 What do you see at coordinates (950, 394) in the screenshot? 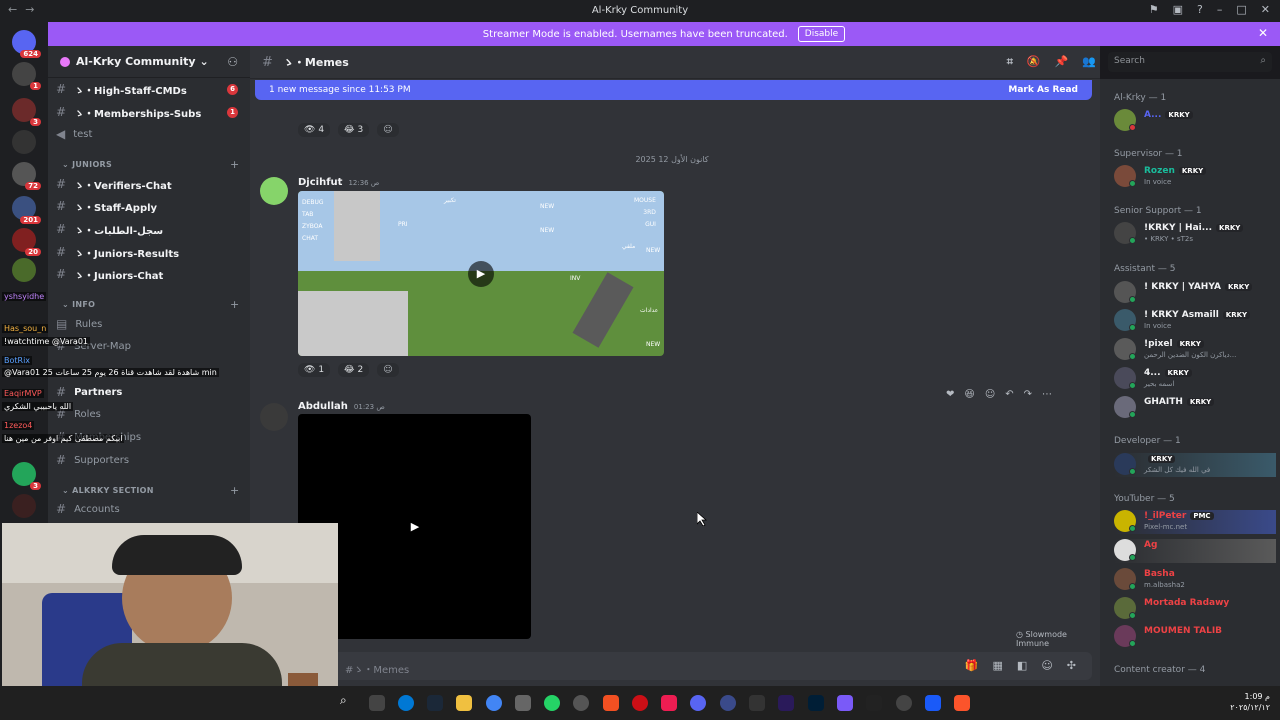
I see `reaction-heart-icon: ❤` at bounding box center [950, 394].